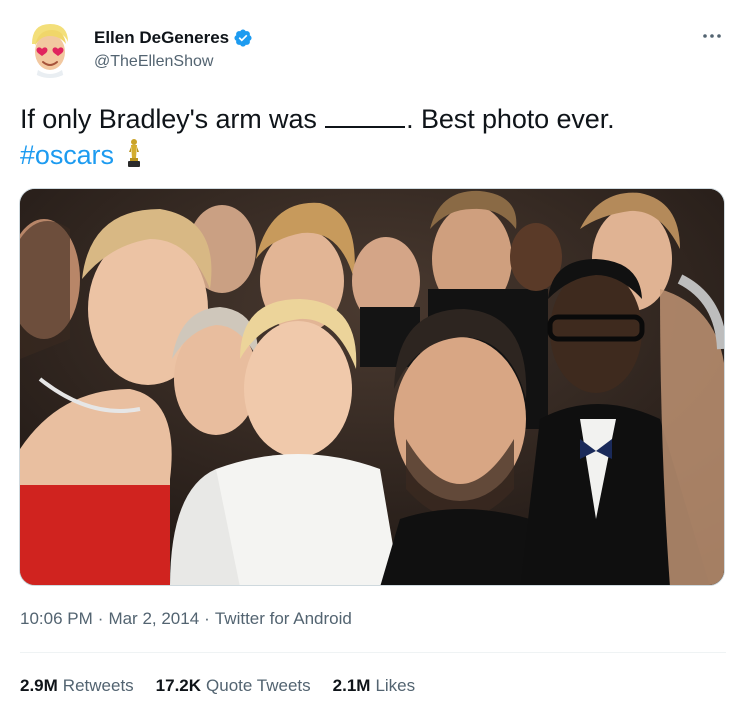 The width and height of the screenshot is (746, 717). Describe the element at coordinates (283, 619) in the screenshot. I see `tweet-source: Twitter for Android` at that location.